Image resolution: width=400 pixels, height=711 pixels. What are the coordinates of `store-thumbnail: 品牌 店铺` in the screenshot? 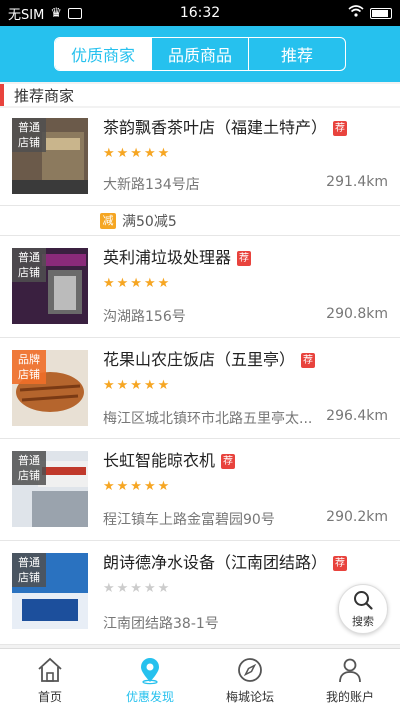 It's located at (50, 388).